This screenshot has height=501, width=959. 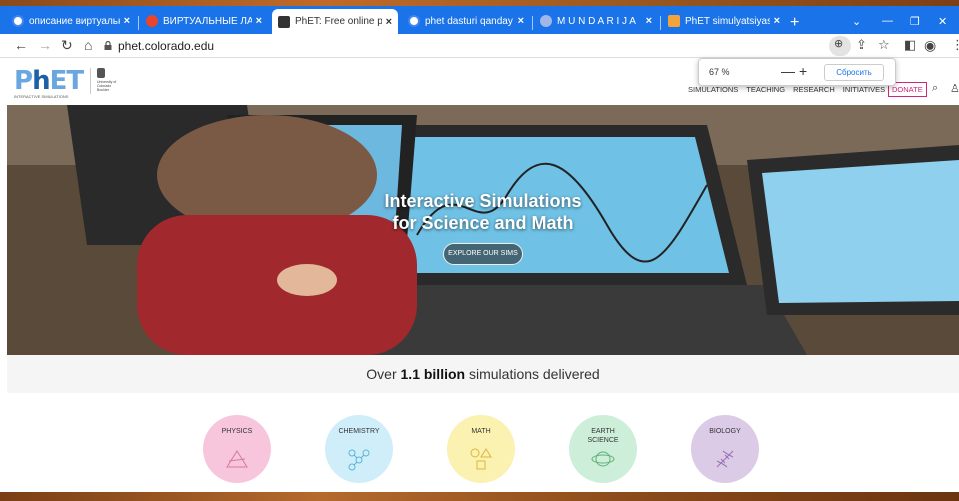 What do you see at coordinates (727, 21) in the screenshot?
I see `tab-label: PhET simulyatsiyasi -` at bounding box center [727, 21].